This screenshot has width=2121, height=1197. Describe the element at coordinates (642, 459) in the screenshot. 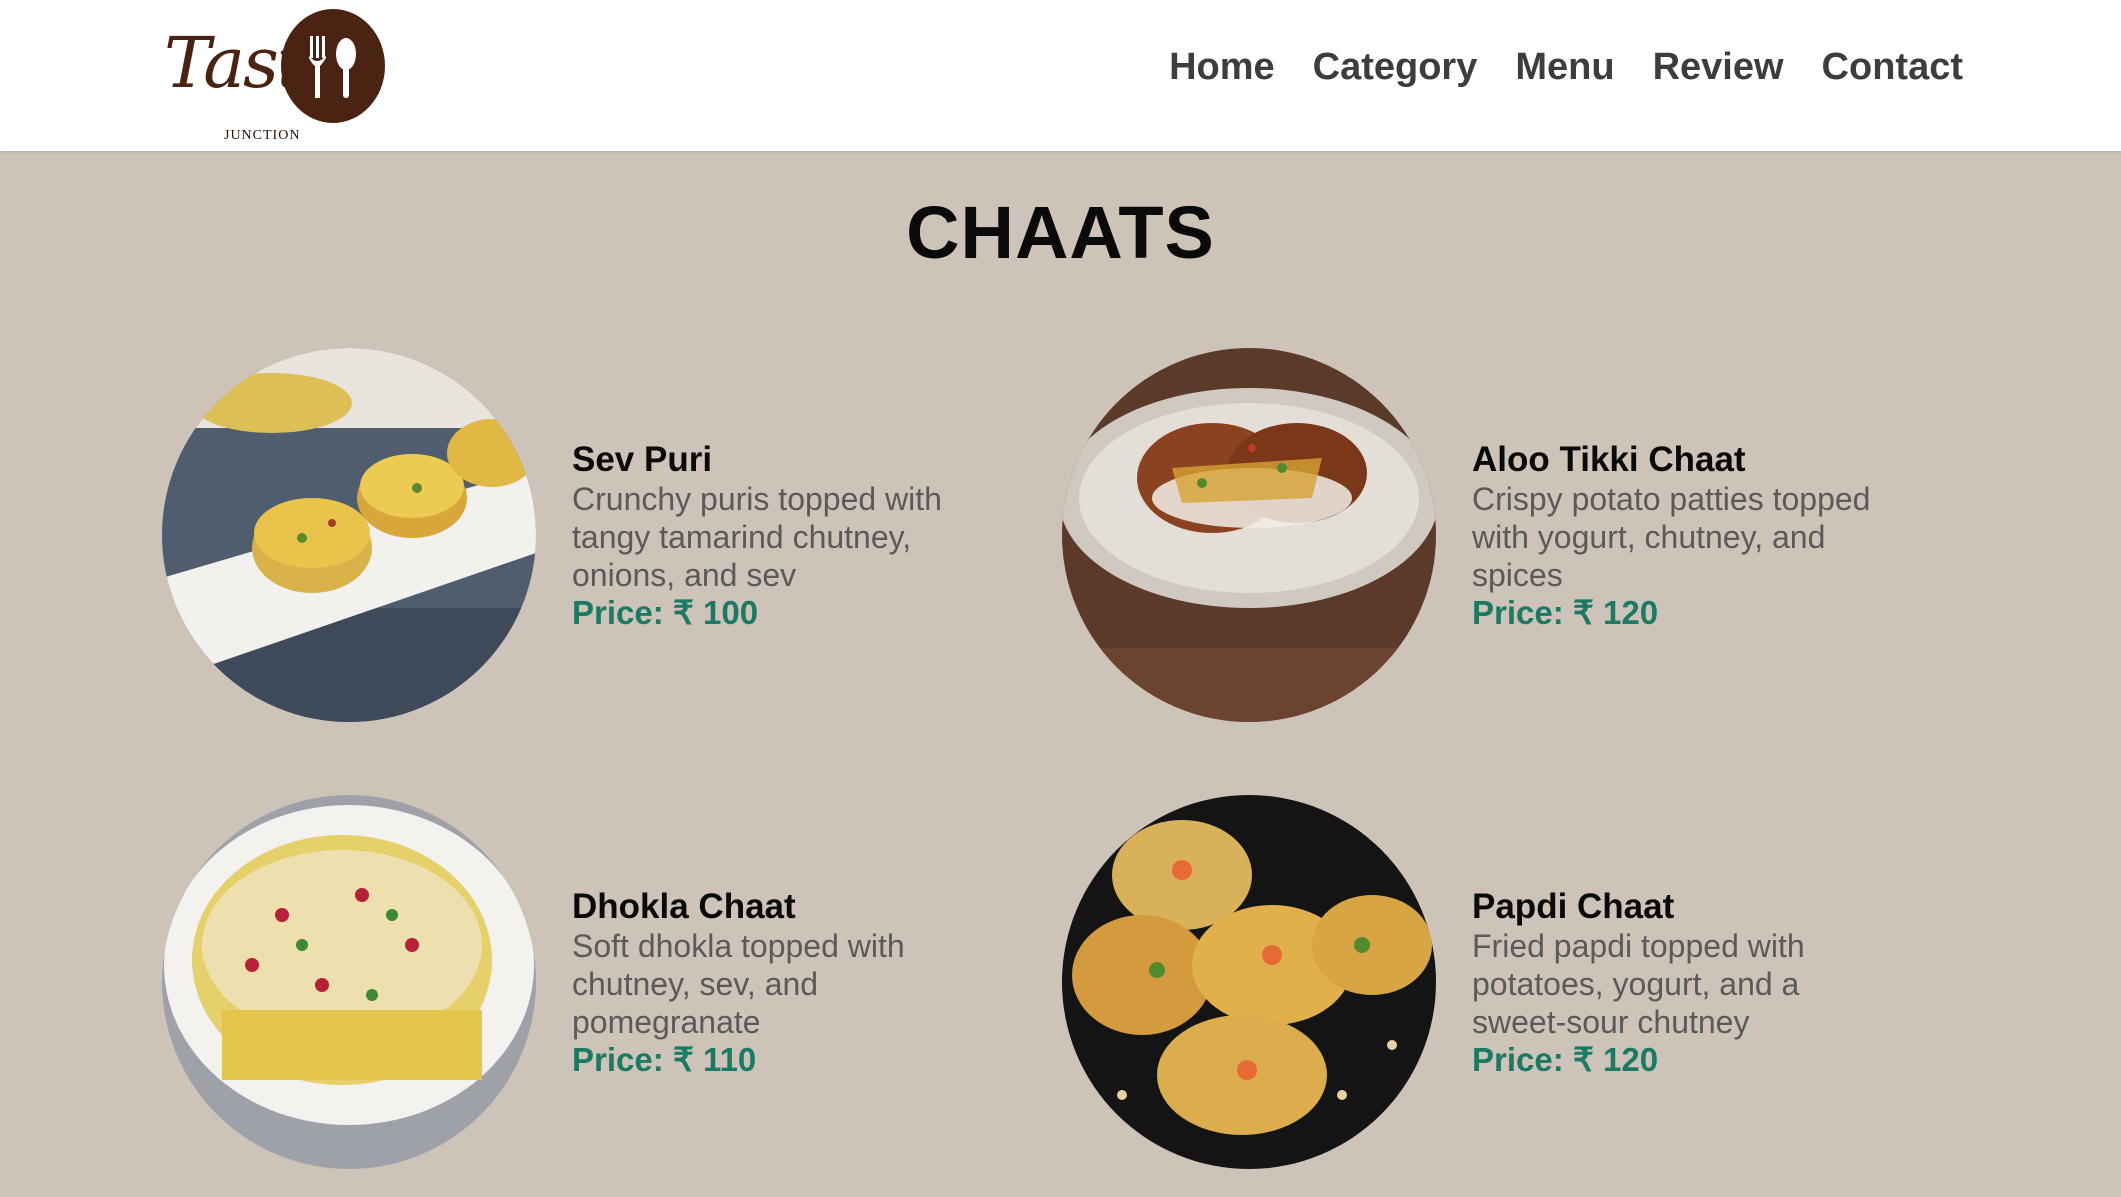

I see `menu-item-name: Sev Puri` at that location.